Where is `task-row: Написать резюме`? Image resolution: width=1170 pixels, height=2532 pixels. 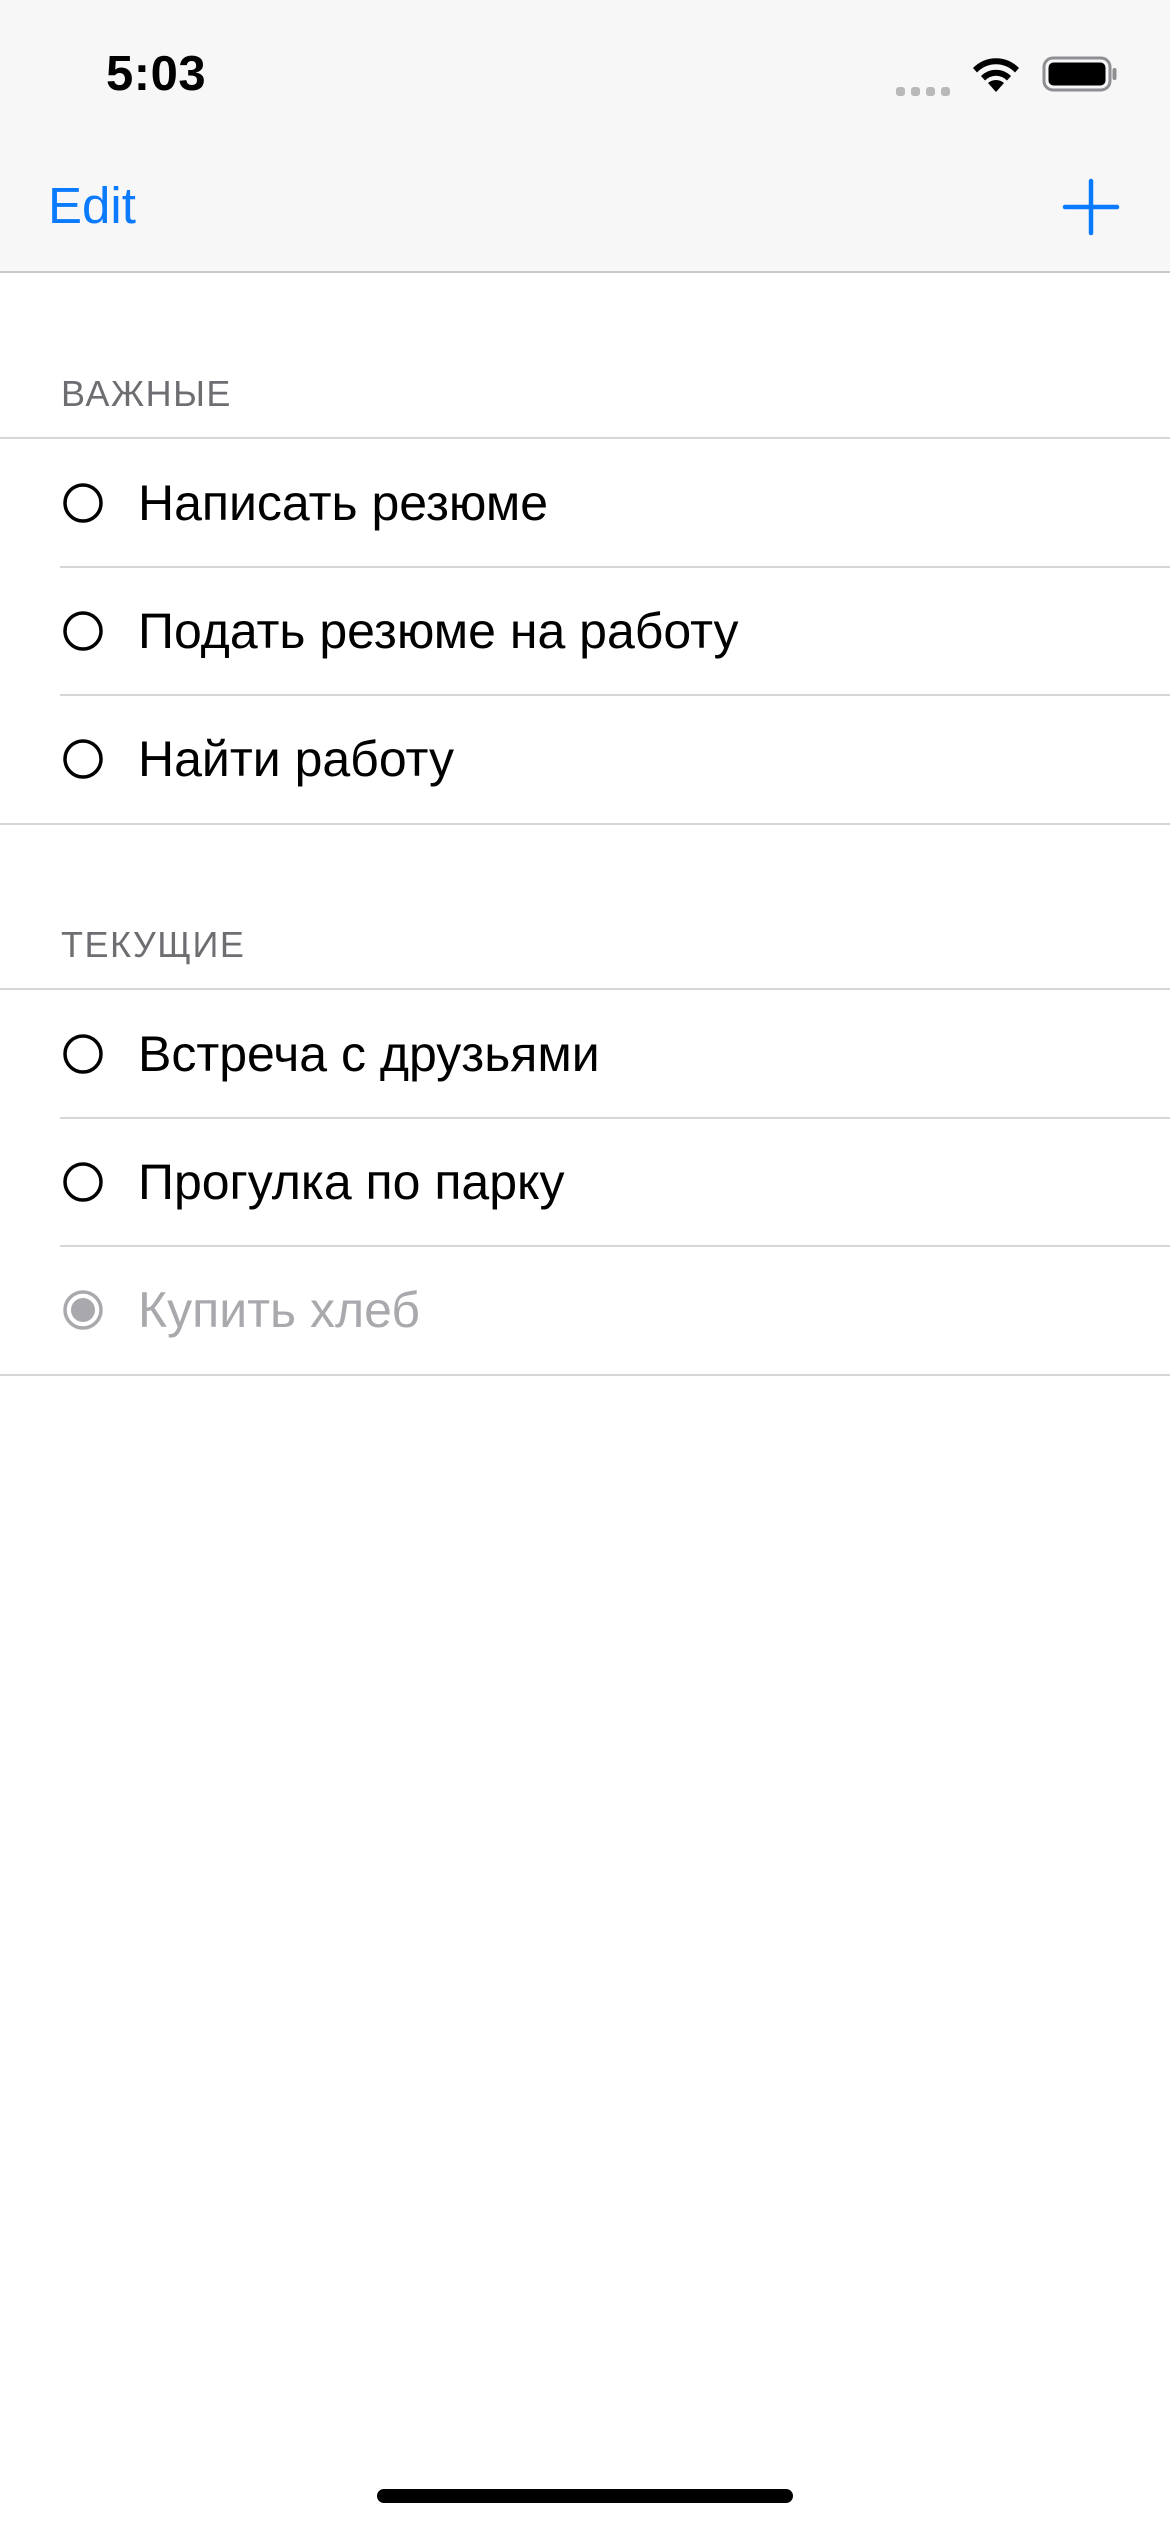
task-row: Написать резюме is located at coordinates (585, 503).